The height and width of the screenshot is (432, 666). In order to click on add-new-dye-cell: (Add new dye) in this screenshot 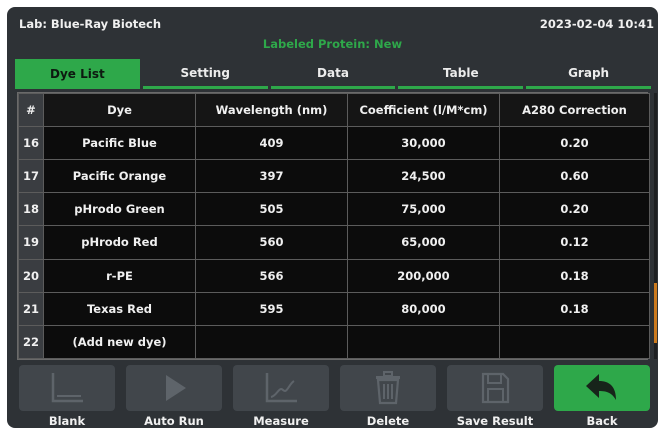, I will do `click(119, 342)`.